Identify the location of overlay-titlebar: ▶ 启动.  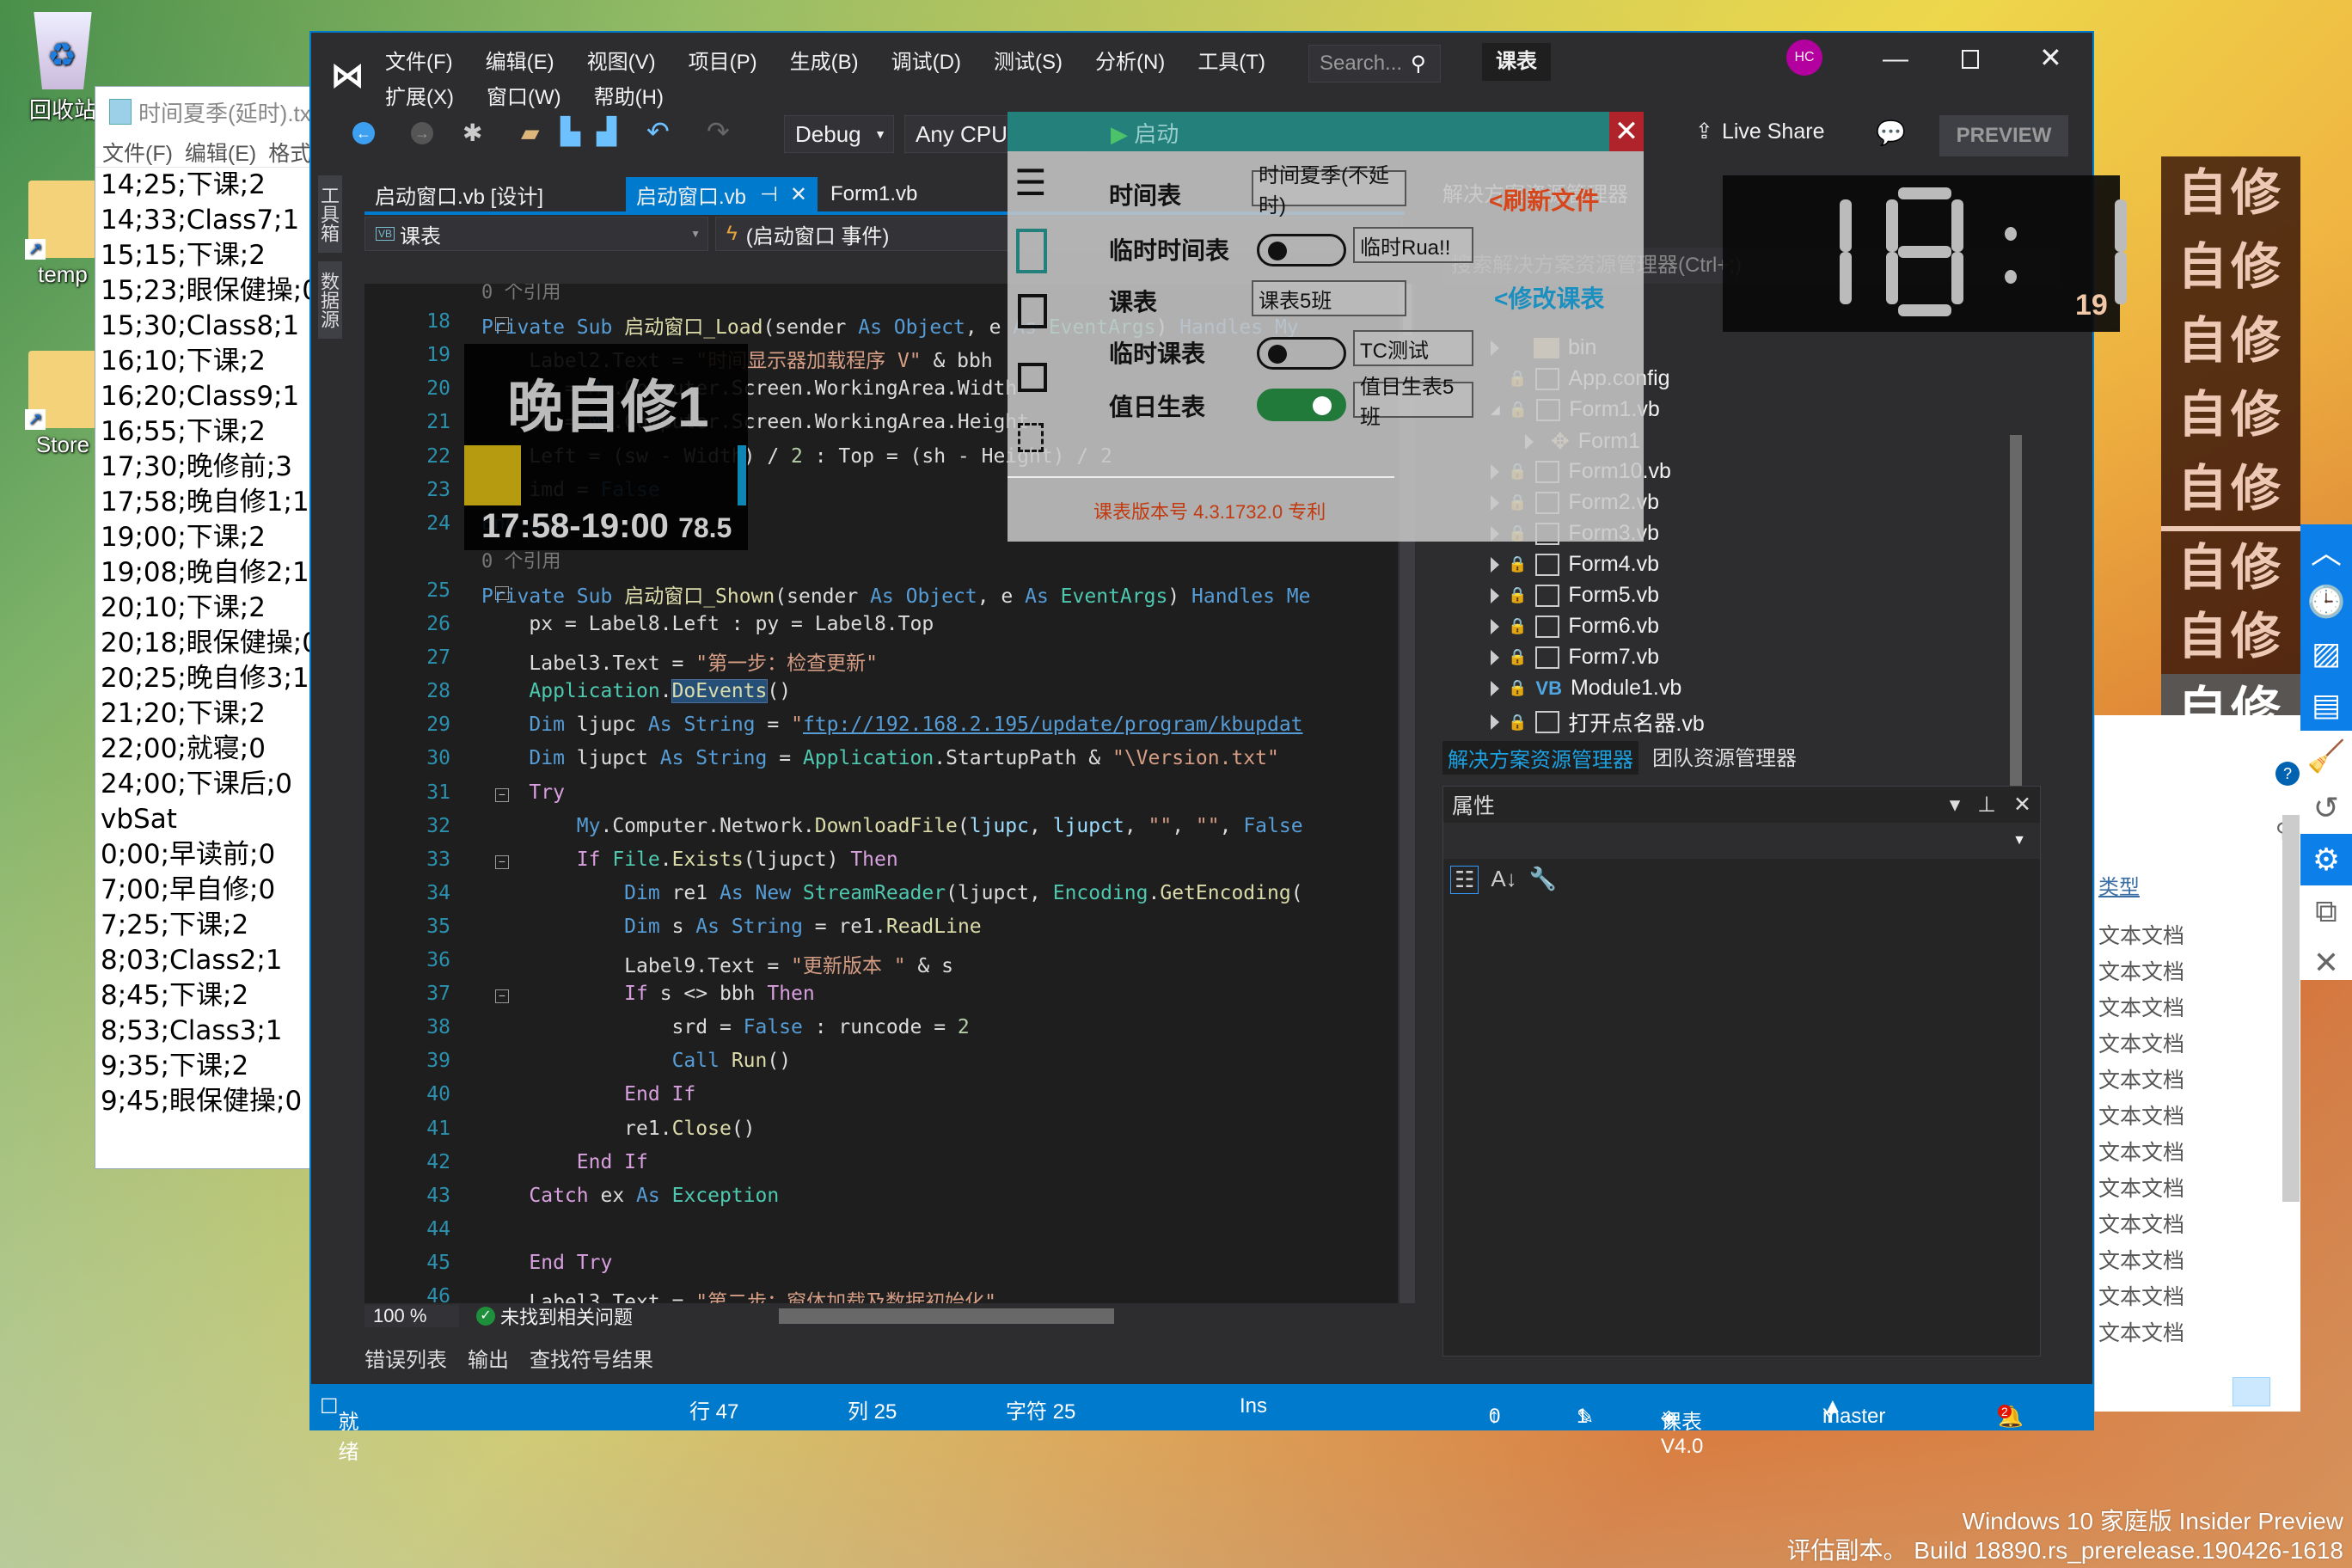
(1326, 131).